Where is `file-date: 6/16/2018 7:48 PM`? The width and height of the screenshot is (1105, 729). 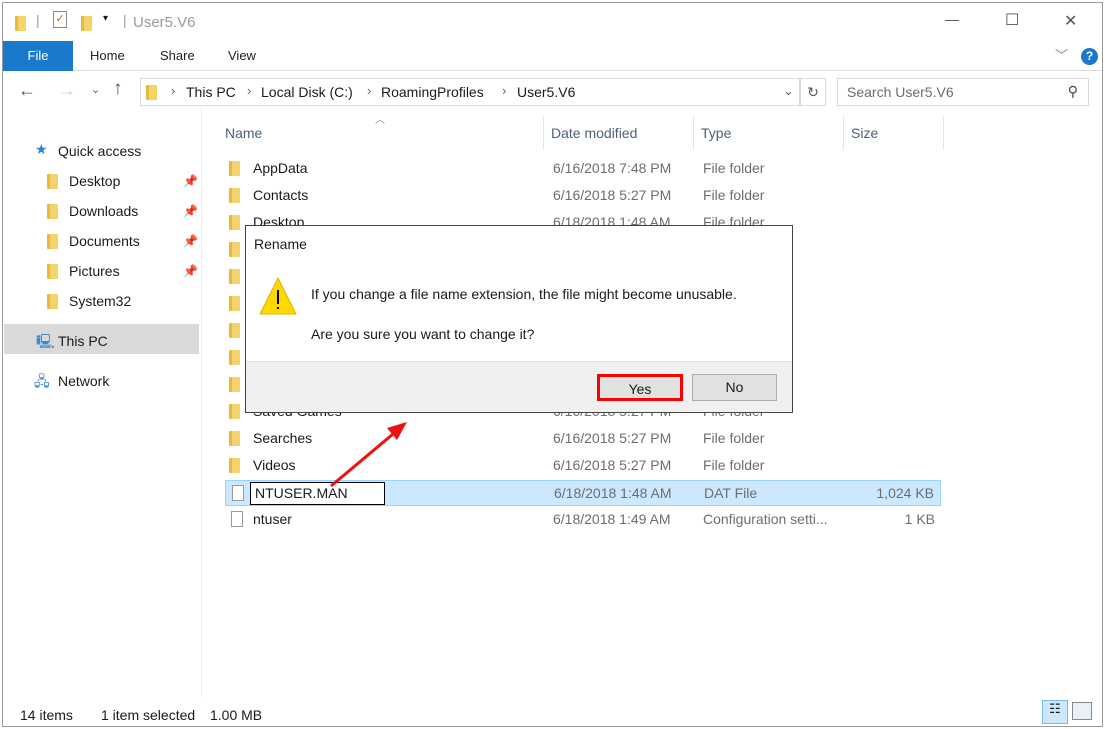
file-date: 6/16/2018 7:48 PM is located at coordinates (612, 168).